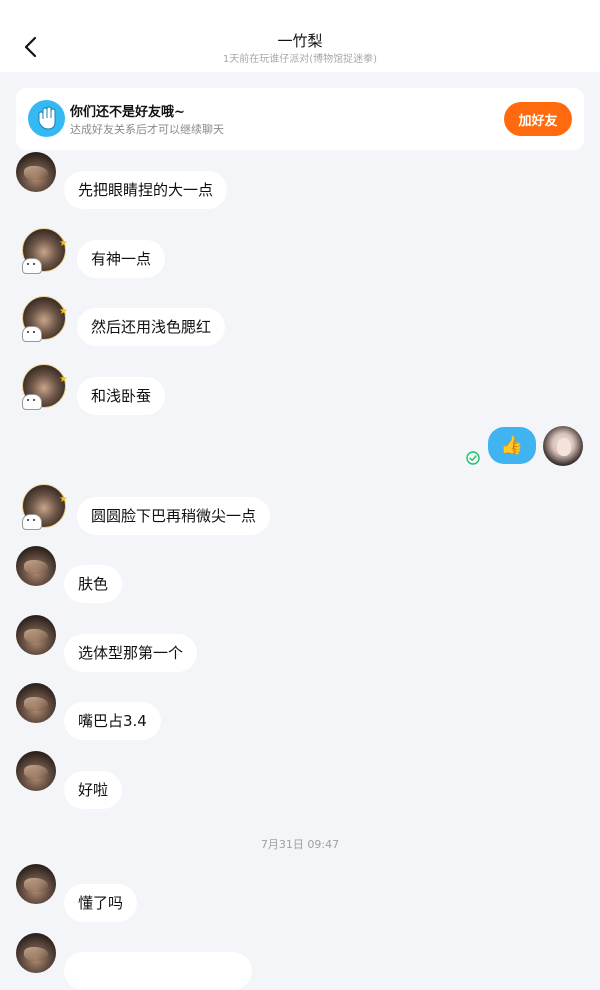 Image resolution: width=600 pixels, height=990 pixels. I want to click on add-friend-button: 加好友, so click(538, 119).